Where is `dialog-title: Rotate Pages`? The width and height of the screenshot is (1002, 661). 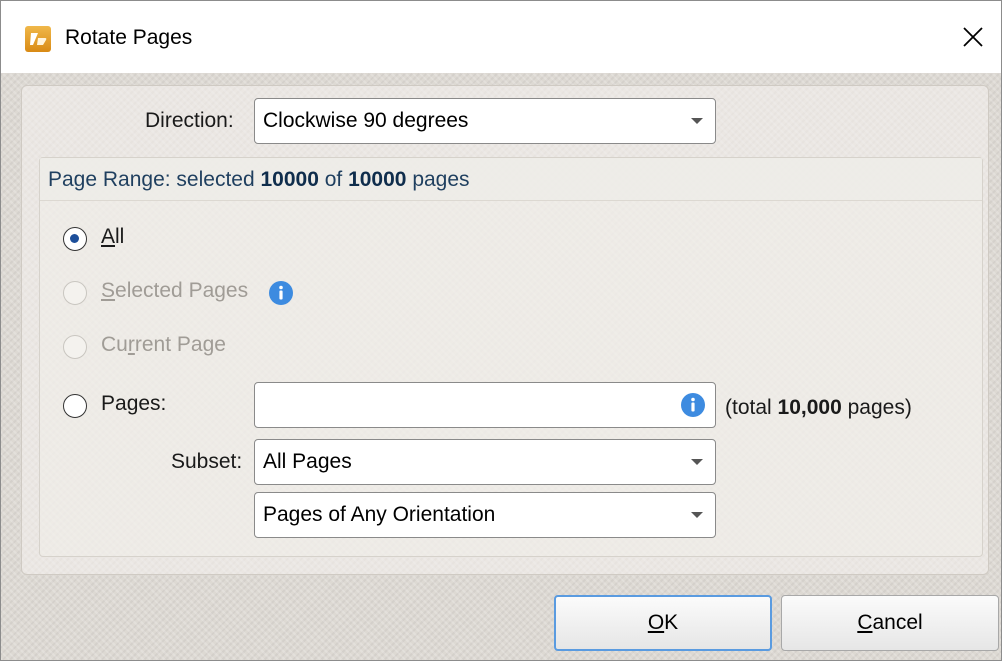
dialog-title: Rotate Pages is located at coordinates (129, 37).